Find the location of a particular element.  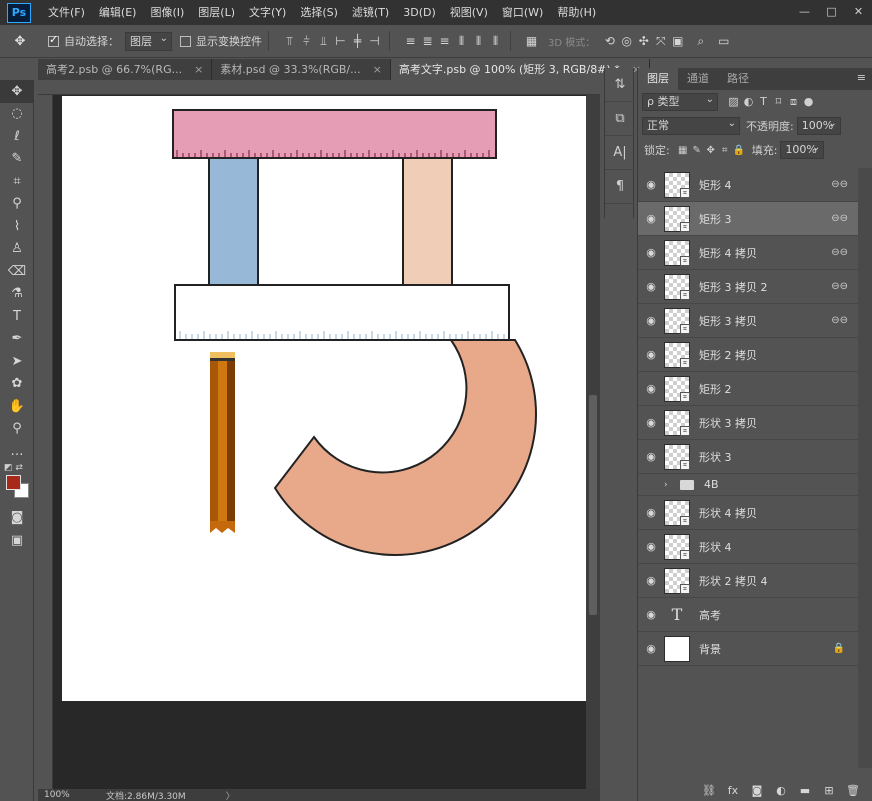

distribute-right-icon: ⦀ is located at coordinates (495, 41).